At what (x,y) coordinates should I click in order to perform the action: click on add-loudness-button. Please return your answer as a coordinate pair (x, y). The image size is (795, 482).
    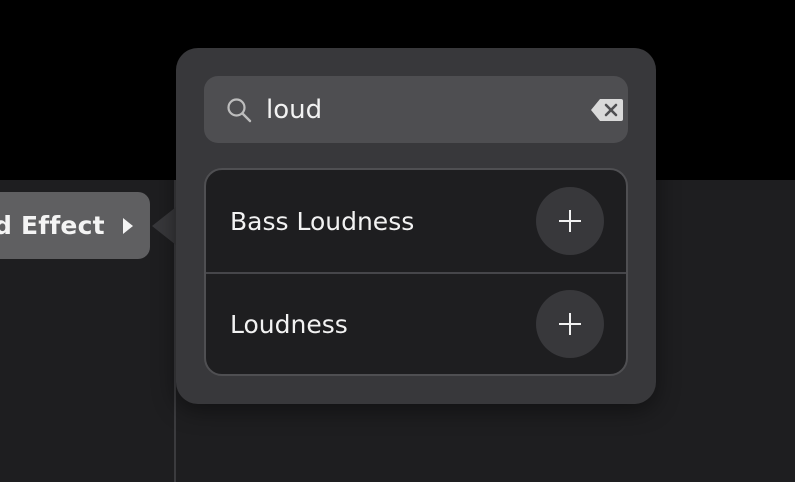
    Looking at the image, I should click on (570, 324).